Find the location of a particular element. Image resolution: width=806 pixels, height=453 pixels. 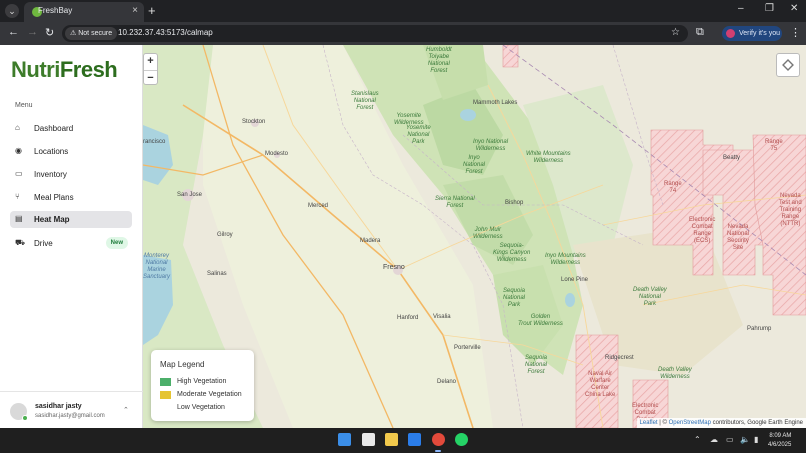

map-label: Humboldt Toiyabe National Forest is located at coordinates (439, 60).